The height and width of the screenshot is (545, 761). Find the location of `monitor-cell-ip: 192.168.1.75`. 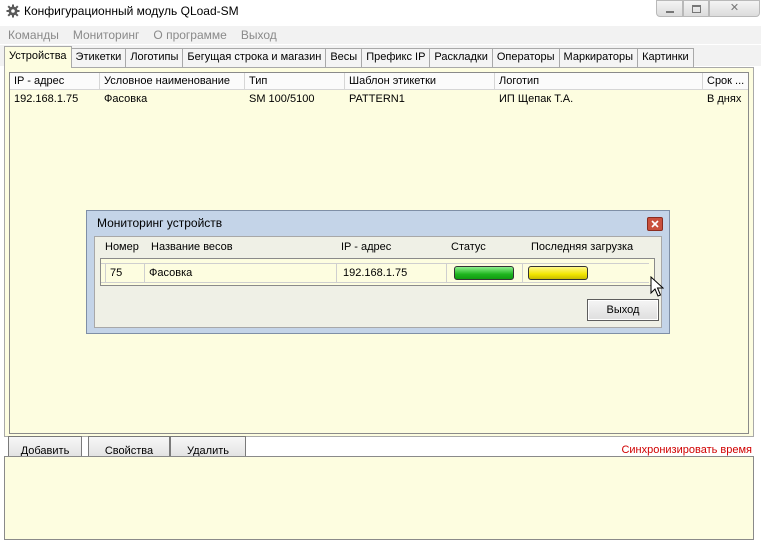

monitor-cell-ip: 192.168.1.75 is located at coordinates (392, 273).